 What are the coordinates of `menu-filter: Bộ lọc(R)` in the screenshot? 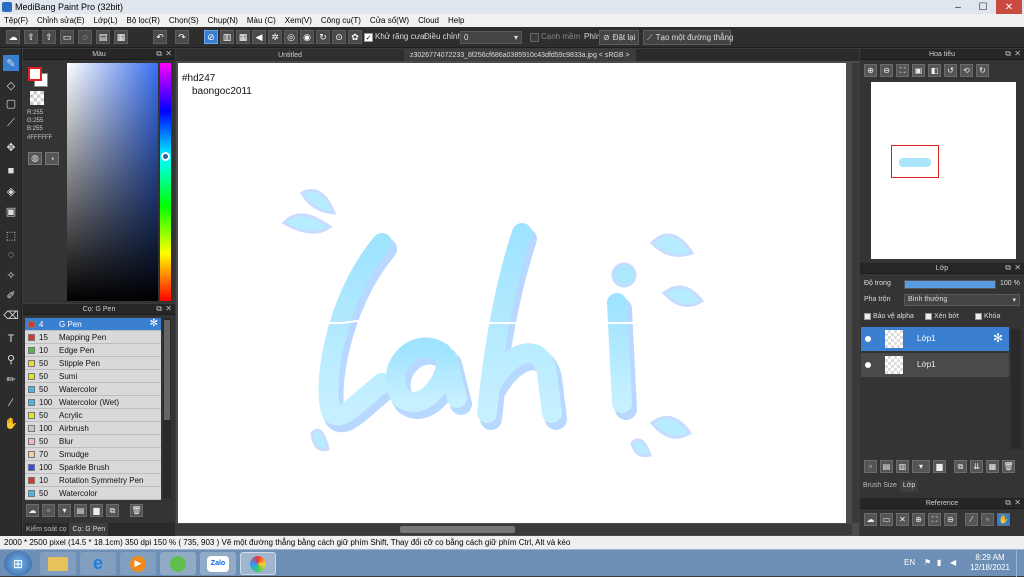 It's located at (143, 20).